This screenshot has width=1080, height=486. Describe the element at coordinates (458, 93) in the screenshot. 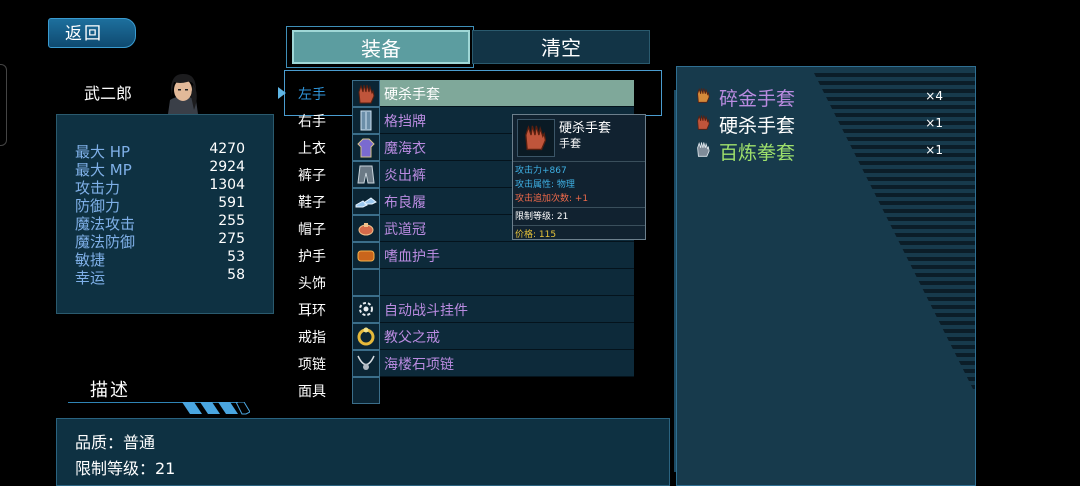

I see `equip-slot-left-hand: 左手 硬杀手套` at that location.